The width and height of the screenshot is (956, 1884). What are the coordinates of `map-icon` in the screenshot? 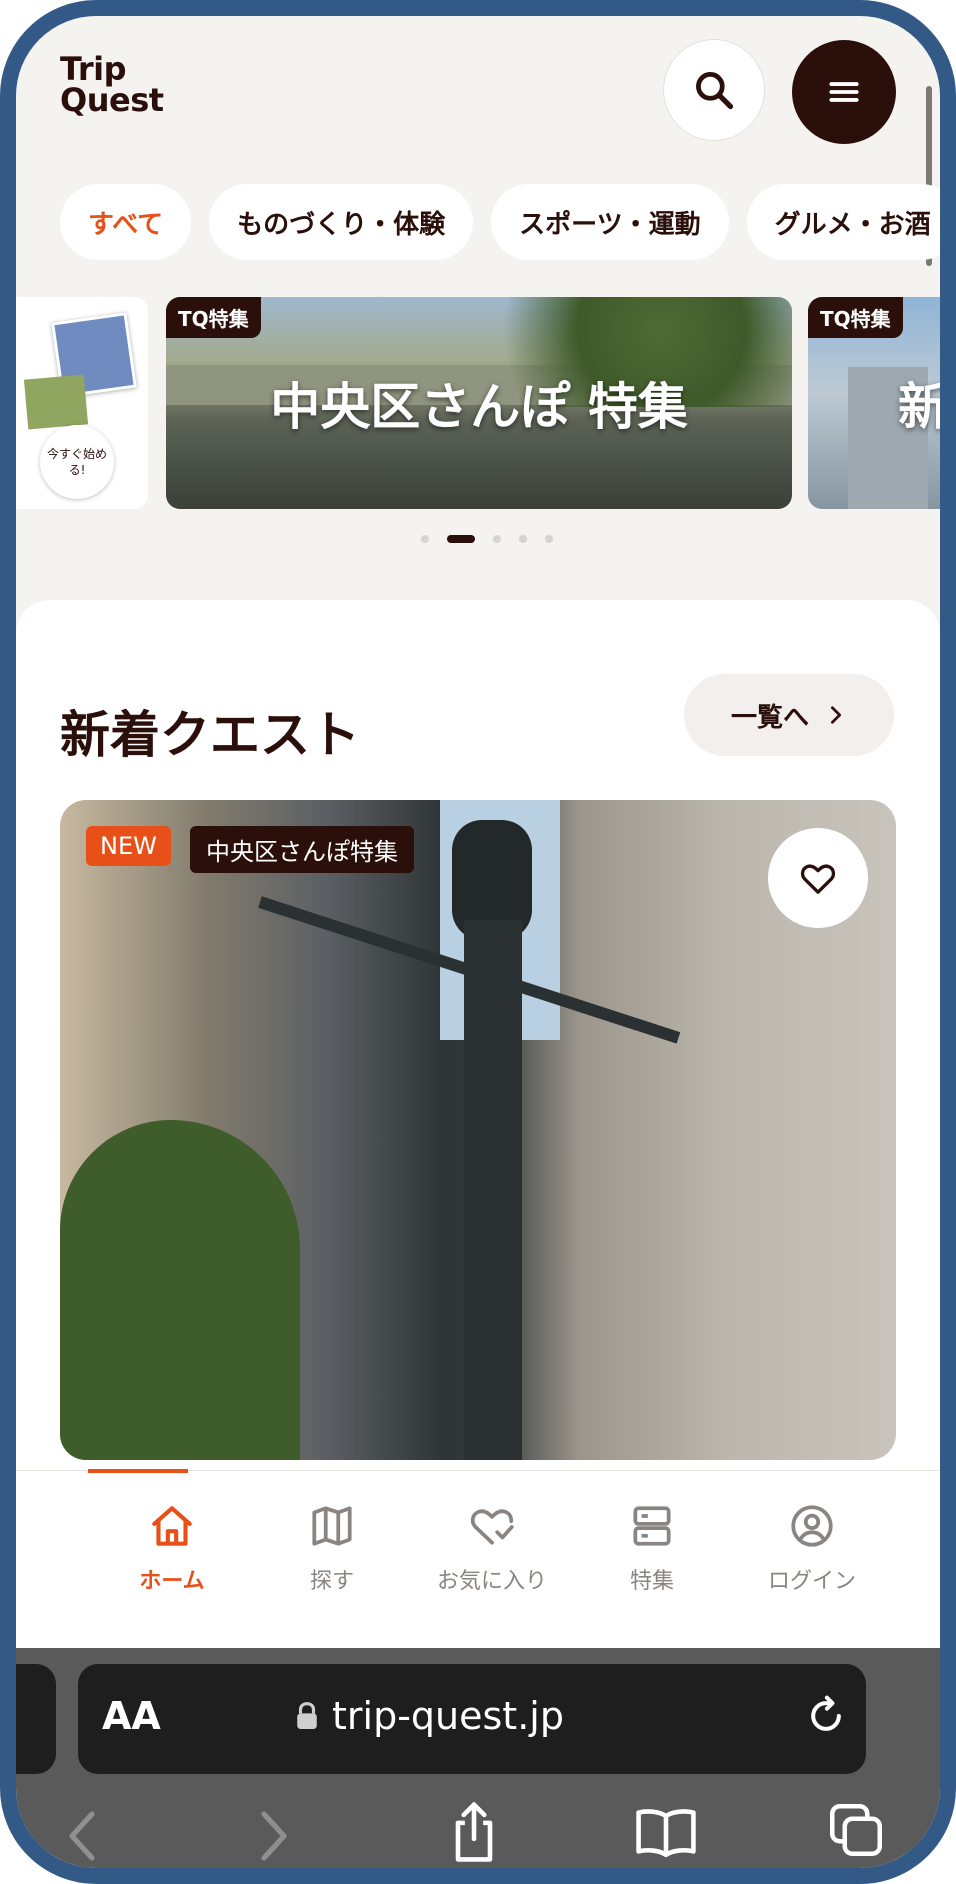 It's located at (332, 1526).